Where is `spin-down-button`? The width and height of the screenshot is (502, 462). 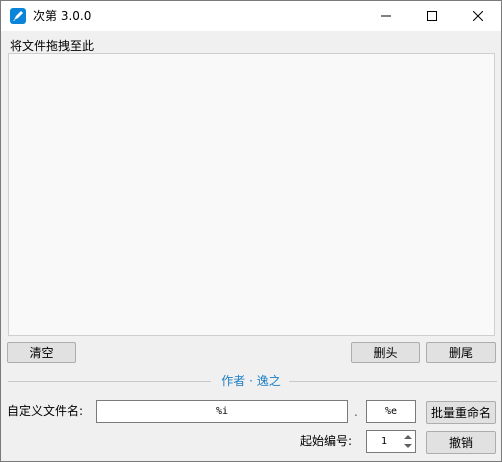 spin-down-button is located at coordinates (408, 446).